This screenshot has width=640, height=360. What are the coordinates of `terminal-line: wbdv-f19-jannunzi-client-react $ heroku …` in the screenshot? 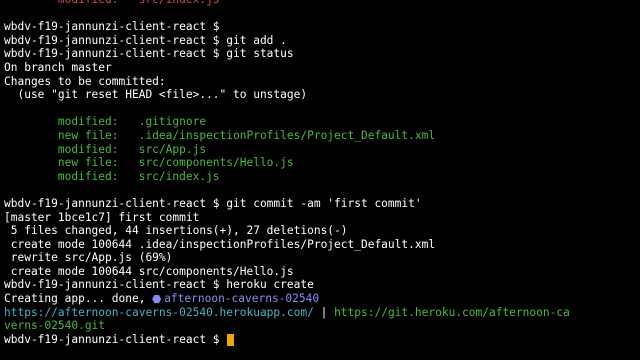 It's located at (322, 285).